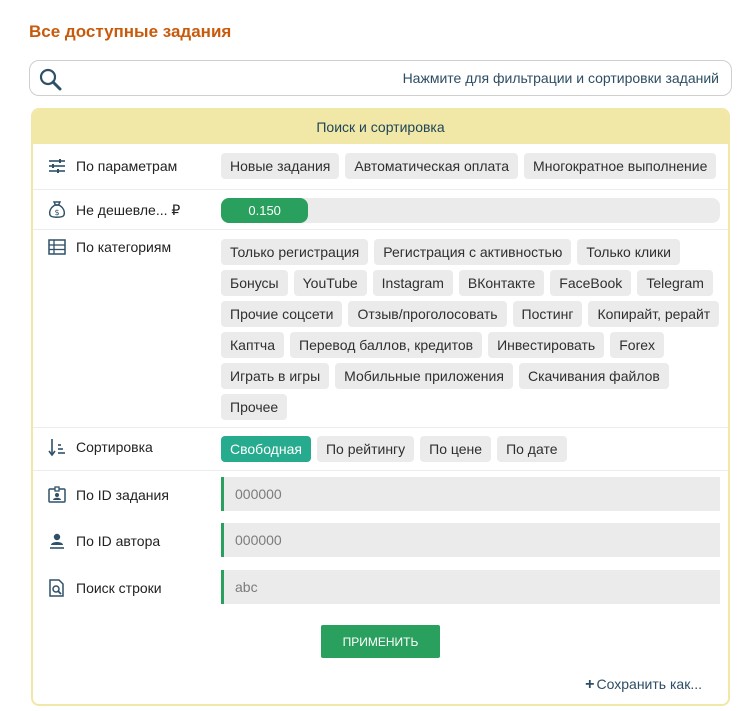 The height and width of the screenshot is (711, 749). I want to click on chip-category: Бонусы, so click(254, 283).